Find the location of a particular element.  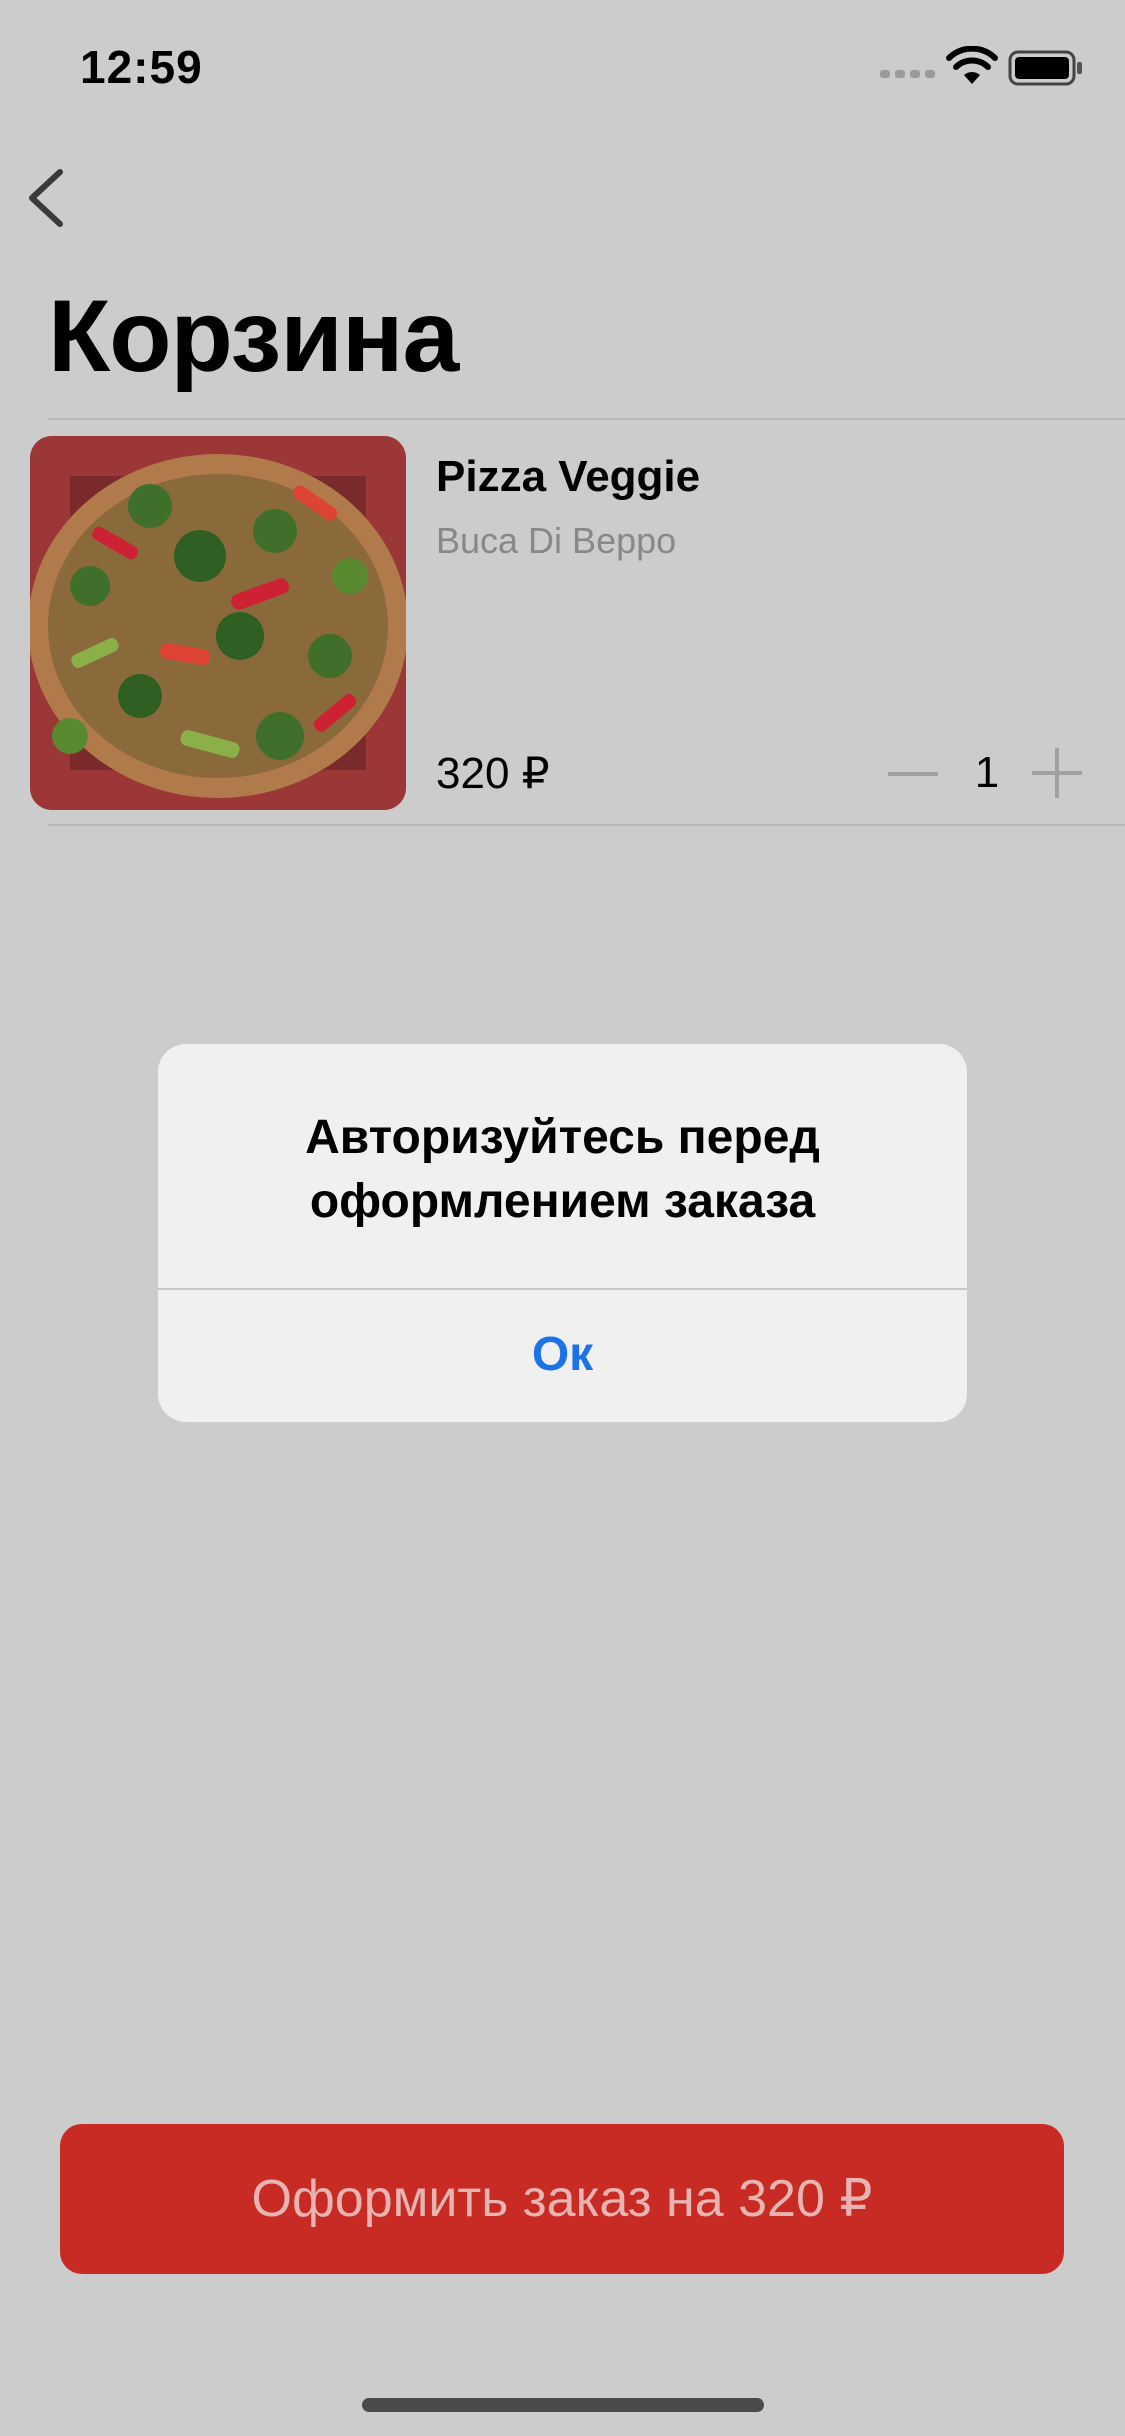

page-title: Корзина is located at coordinates (253, 336).